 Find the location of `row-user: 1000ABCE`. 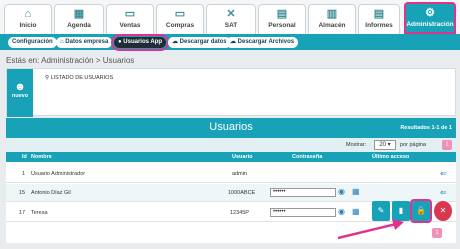

row-user: 1000ABCE is located at coordinates (242, 193).